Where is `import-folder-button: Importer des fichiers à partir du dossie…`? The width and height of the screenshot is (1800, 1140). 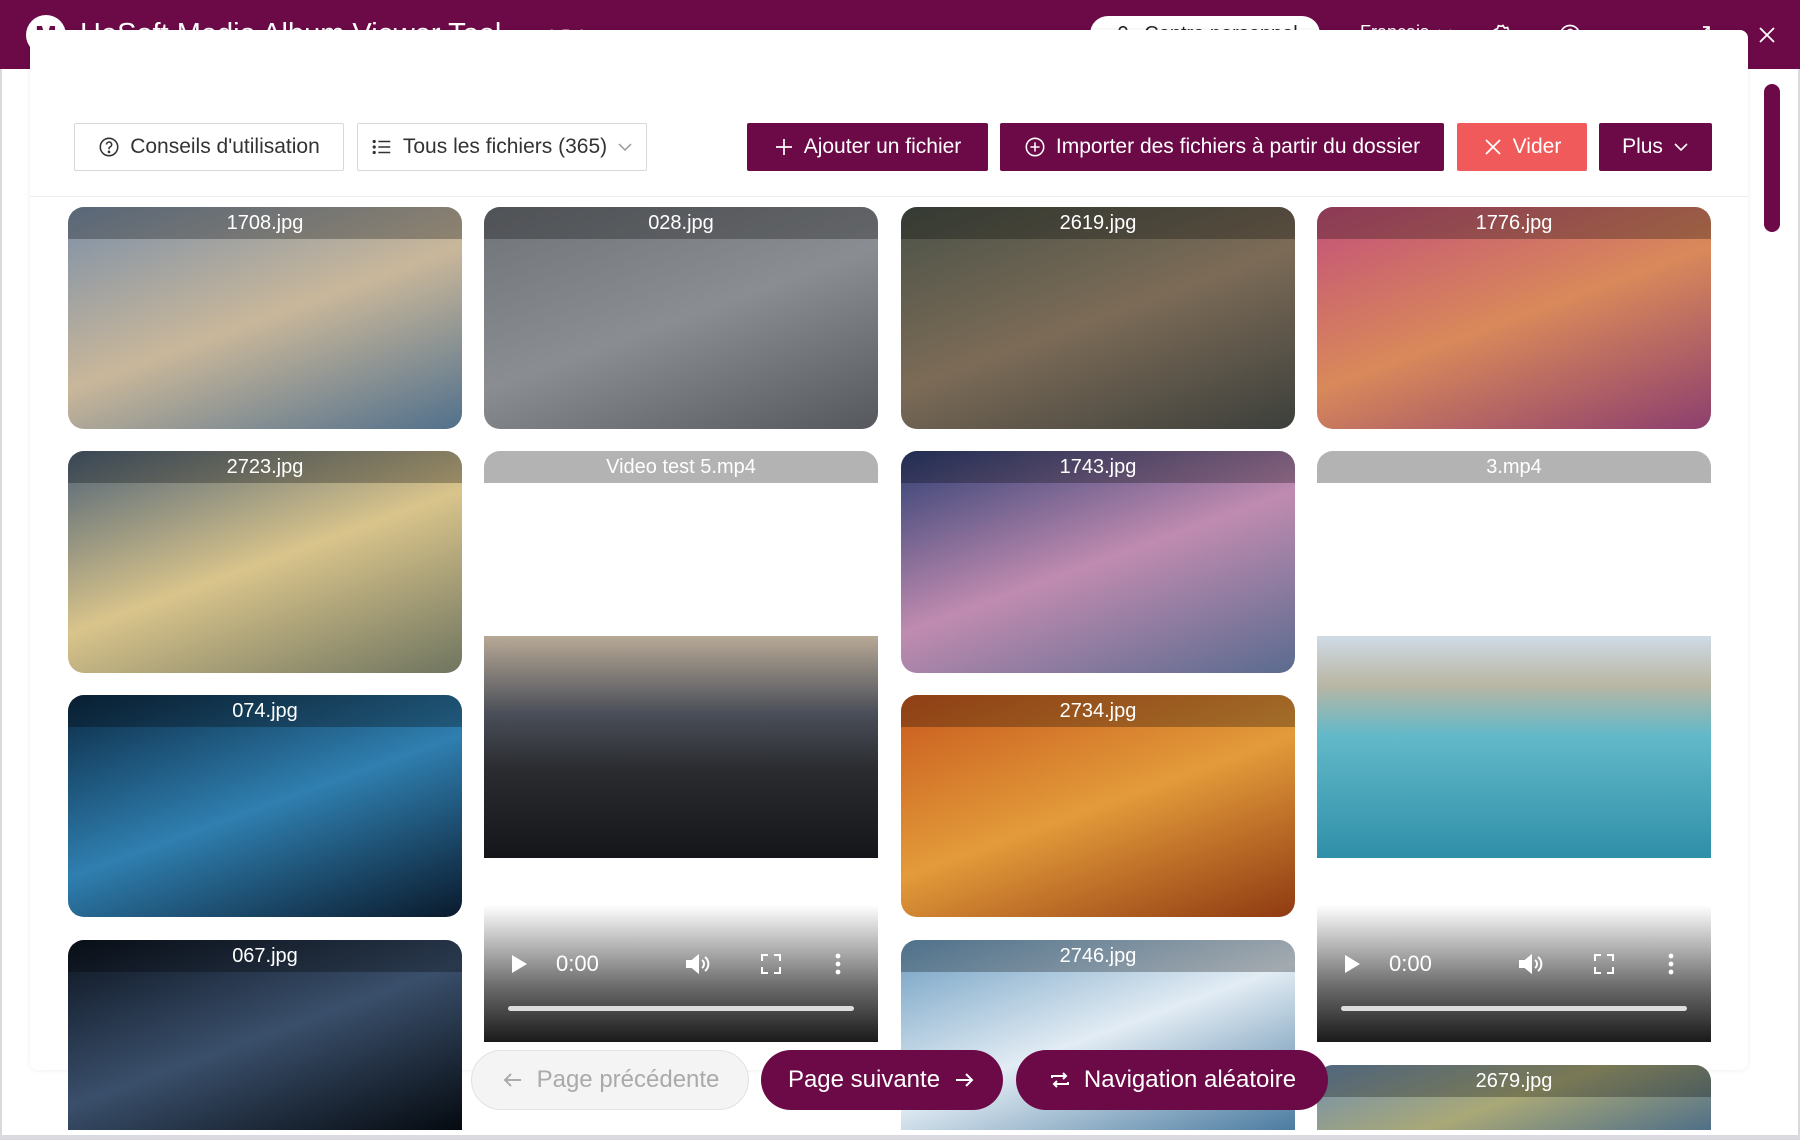
import-folder-button: Importer des fichiers à partir du dossie… is located at coordinates (1222, 147).